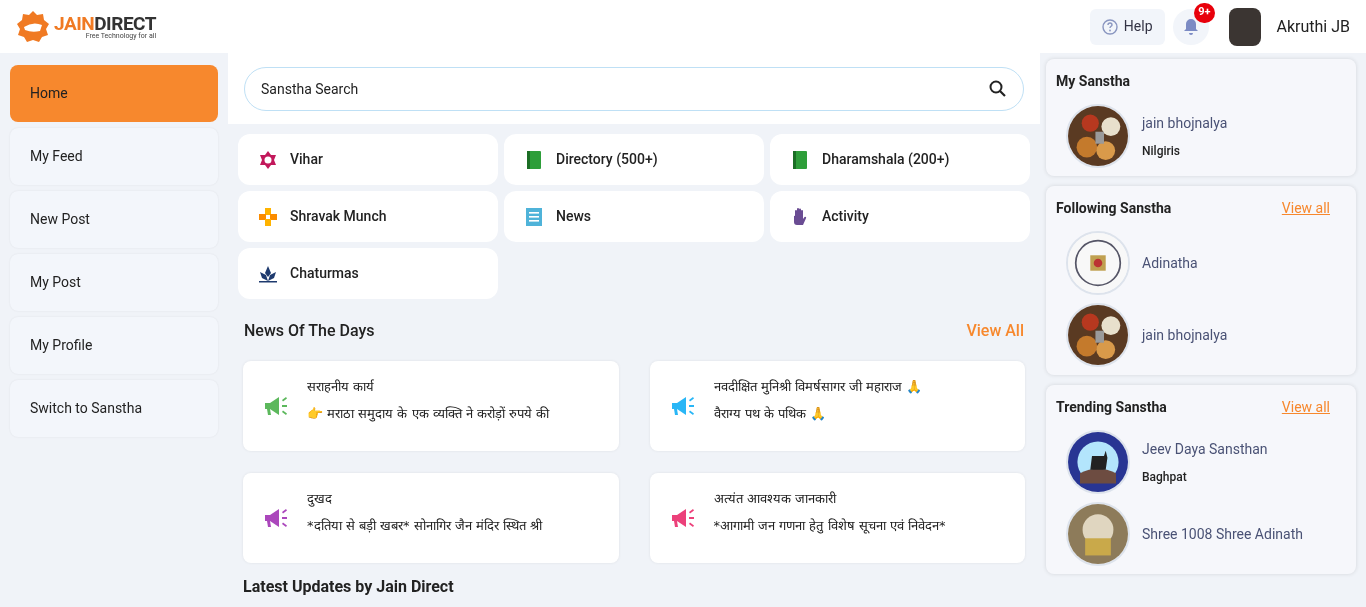  What do you see at coordinates (1313, 26) in the screenshot?
I see `user-name: Akruthi JB` at bounding box center [1313, 26].